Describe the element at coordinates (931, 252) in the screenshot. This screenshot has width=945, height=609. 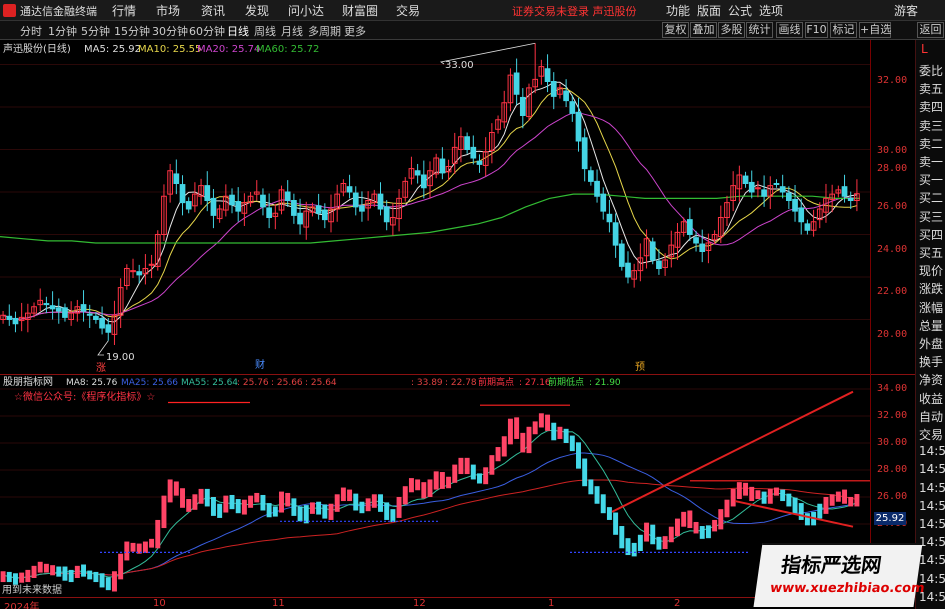
I see `quote-item: 买五` at that location.